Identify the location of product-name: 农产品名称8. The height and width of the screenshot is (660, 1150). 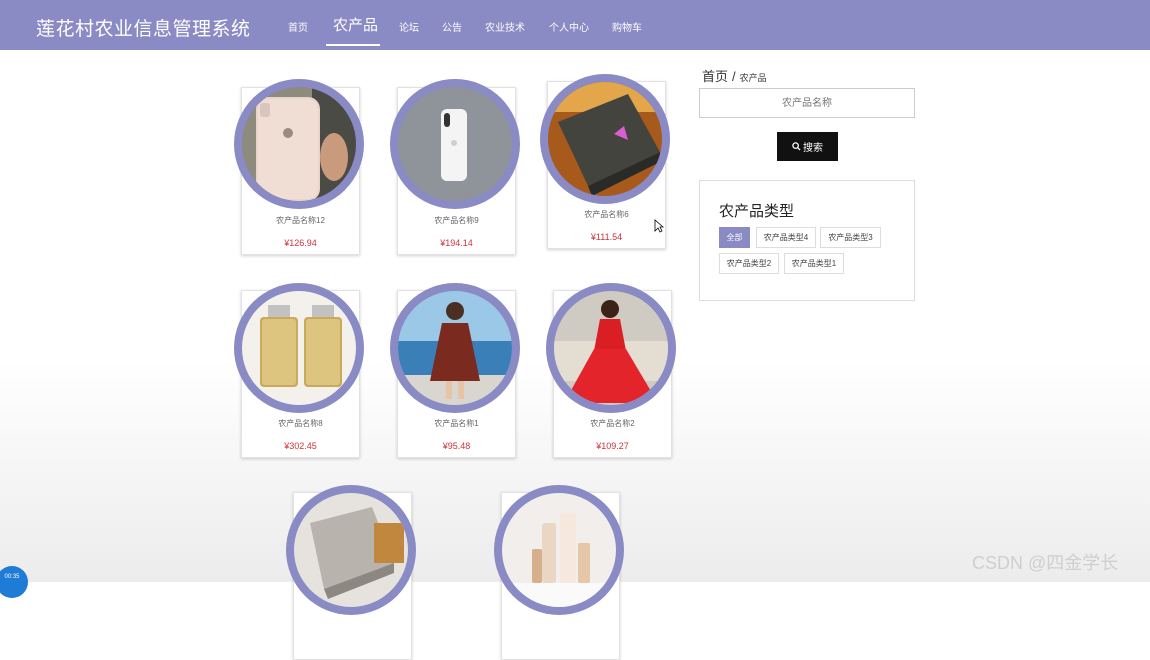
(300, 423).